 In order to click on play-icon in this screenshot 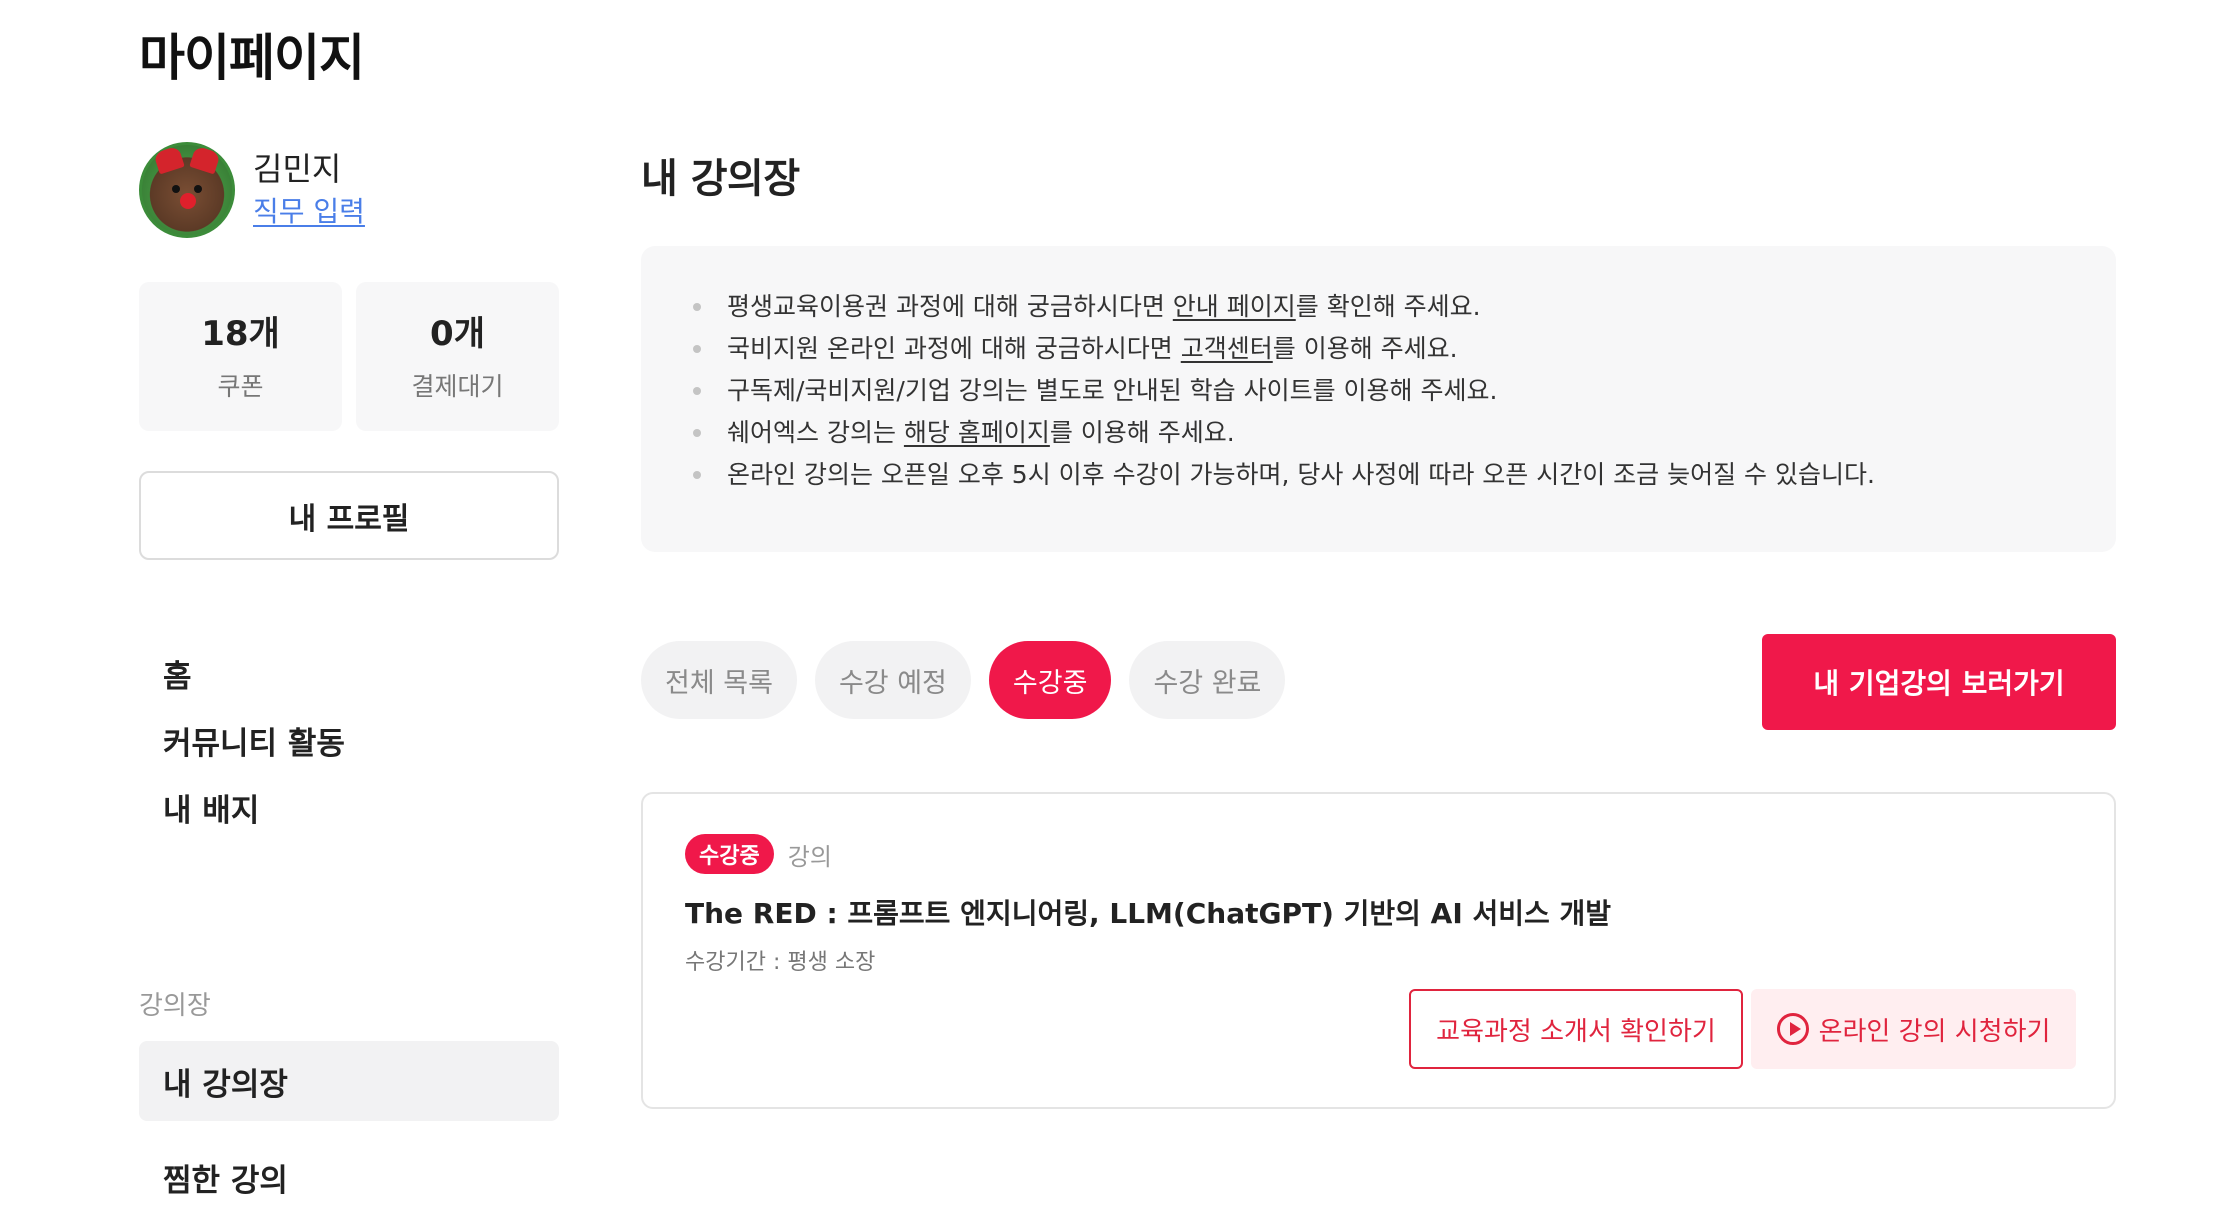, I will do `click(1792, 1029)`.